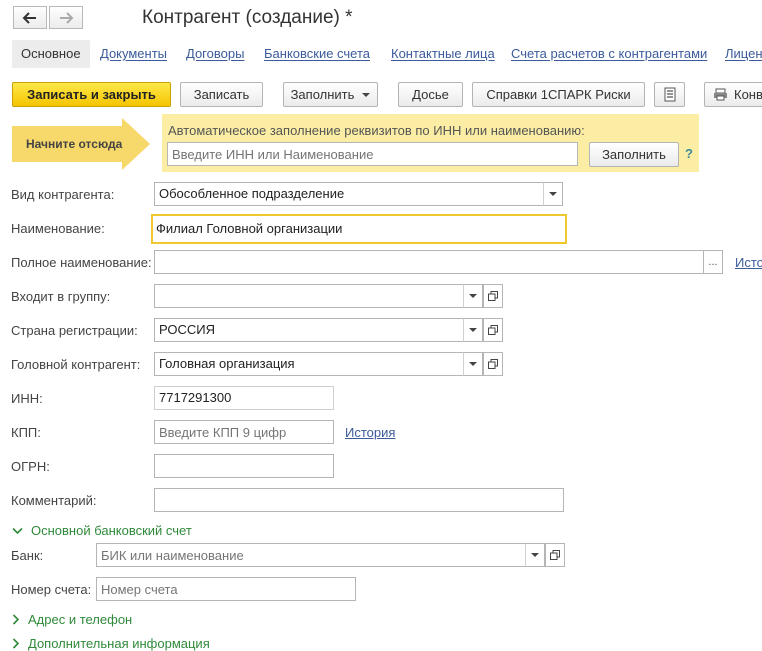  I want to click on name-label: Наименование:, so click(58, 228).